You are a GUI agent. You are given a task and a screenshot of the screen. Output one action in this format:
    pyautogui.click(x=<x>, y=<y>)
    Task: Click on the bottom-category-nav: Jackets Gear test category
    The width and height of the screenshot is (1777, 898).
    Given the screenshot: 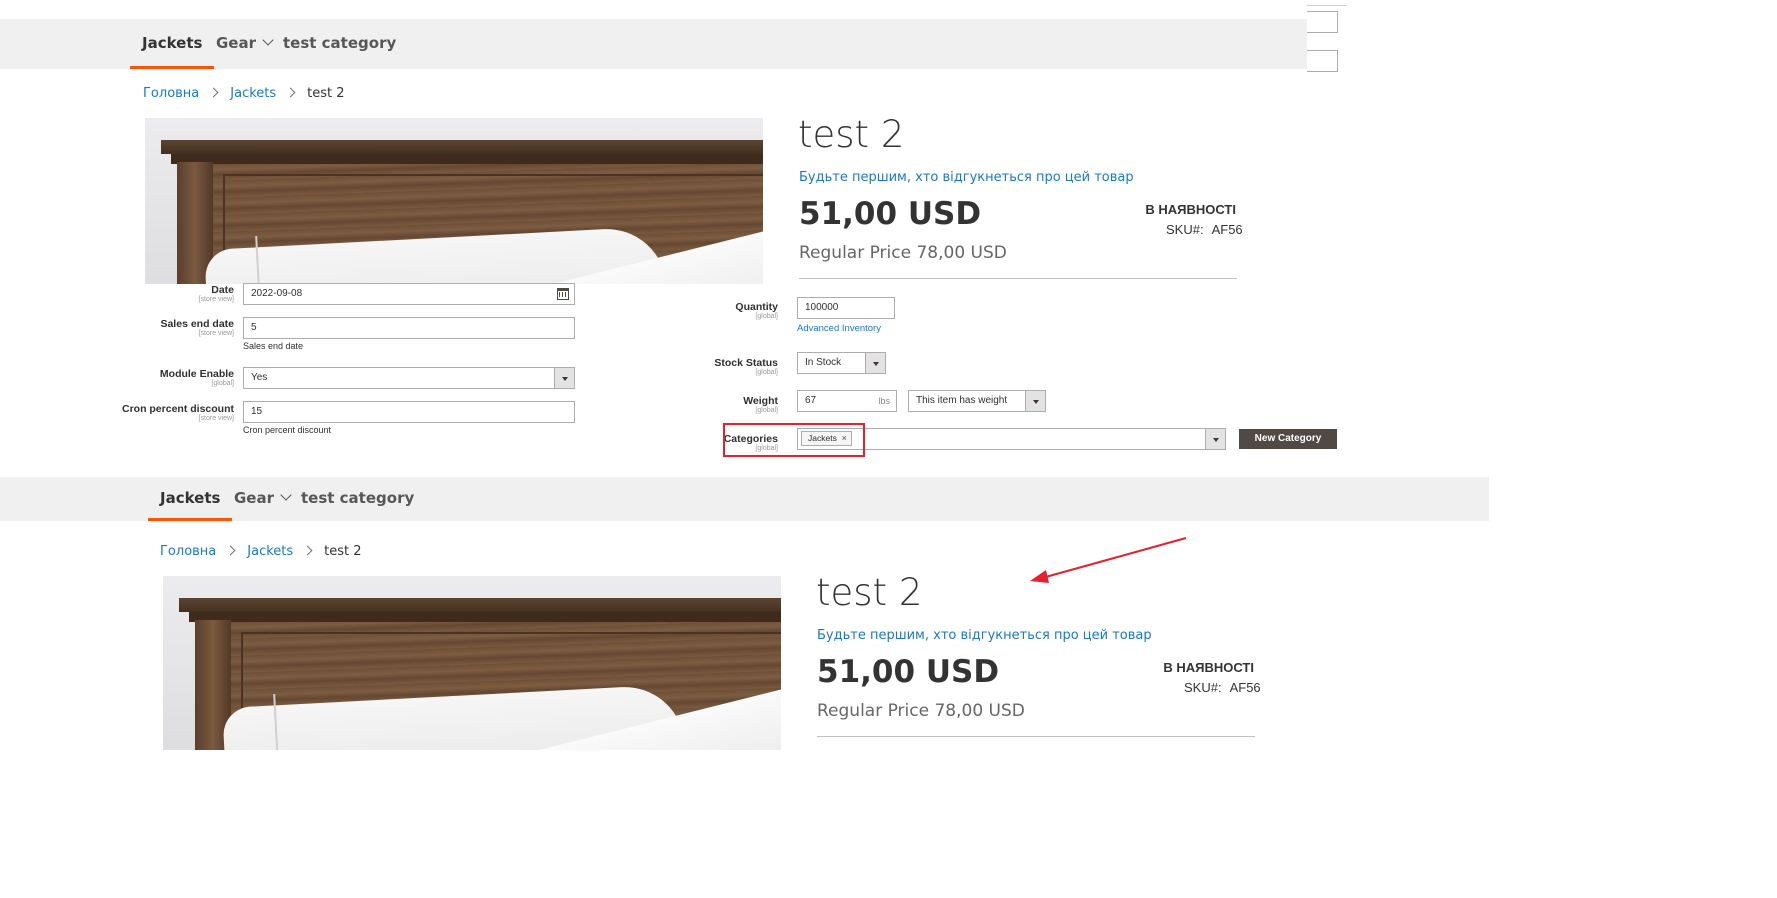 What is the action you would take?
    pyautogui.click(x=744, y=499)
    